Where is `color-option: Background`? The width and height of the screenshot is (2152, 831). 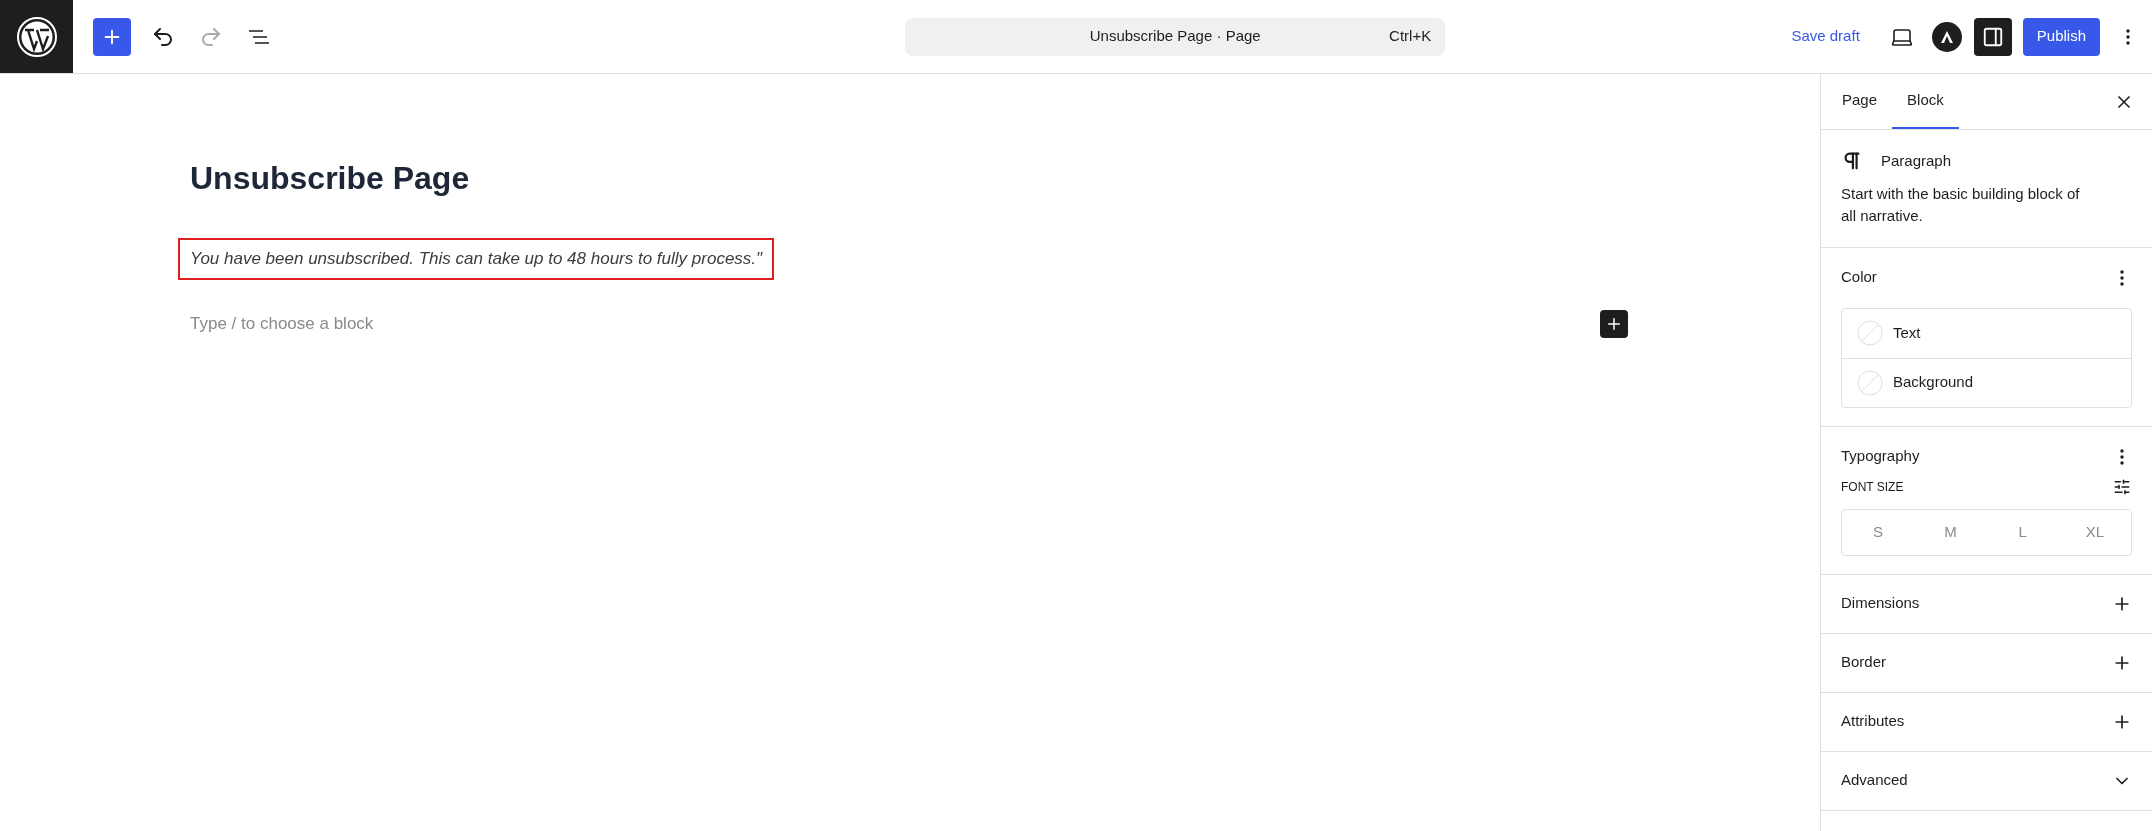
color-option: Background is located at coordinates (1986, 382).